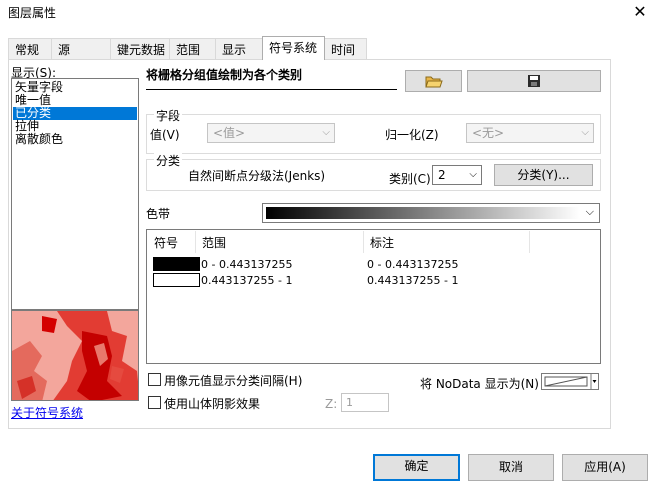 The width and height of the screenshot is (655, 490). What do you see at coordinates (412, 264) in the screenshot?
I see `class-label: 0 - 0.443137255` at bounding box center [412, 264].